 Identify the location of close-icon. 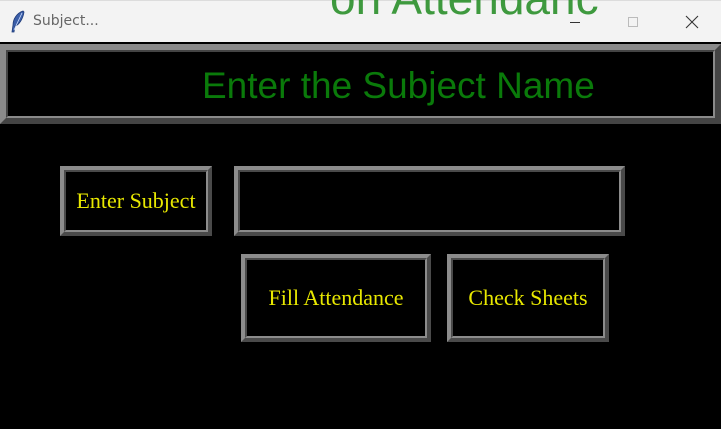
(692, 22).